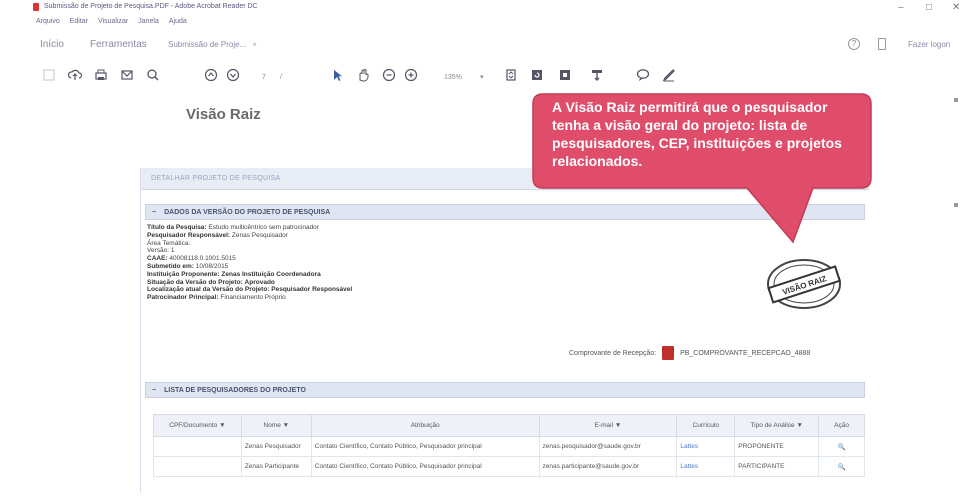  What do you see at coordinates (854, 44) in the screenshot?
I see `help-icon: ?` at bounding box center [854, 44].